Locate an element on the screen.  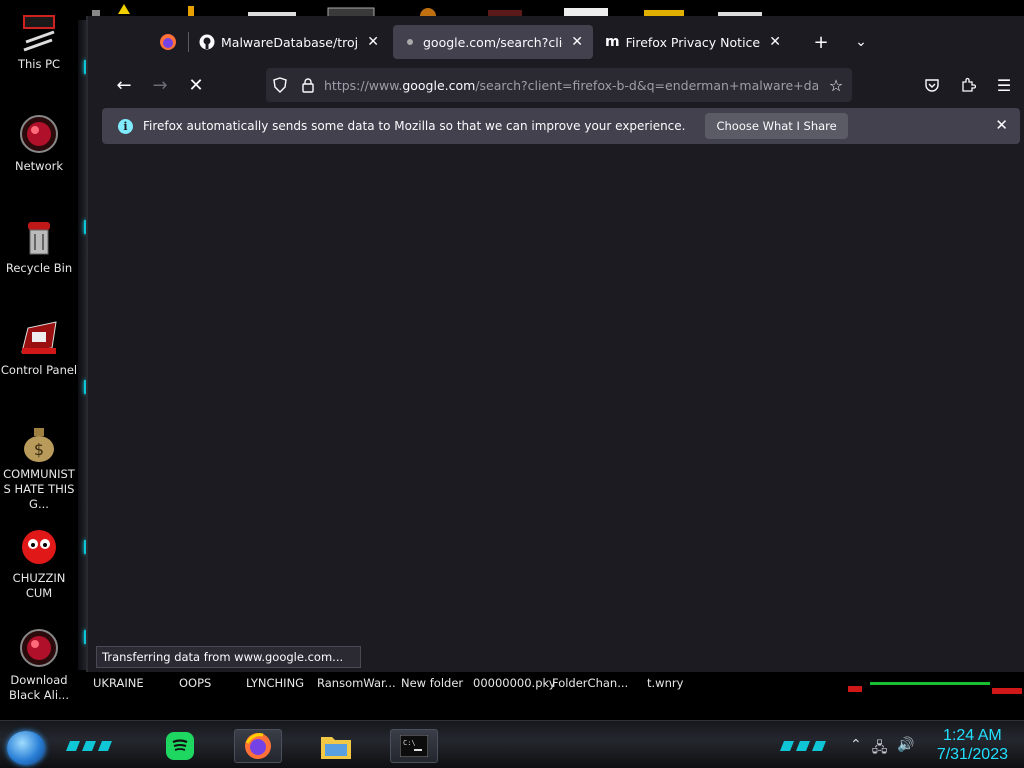
taskbar-decor-right is located at coordinates (803, 746).